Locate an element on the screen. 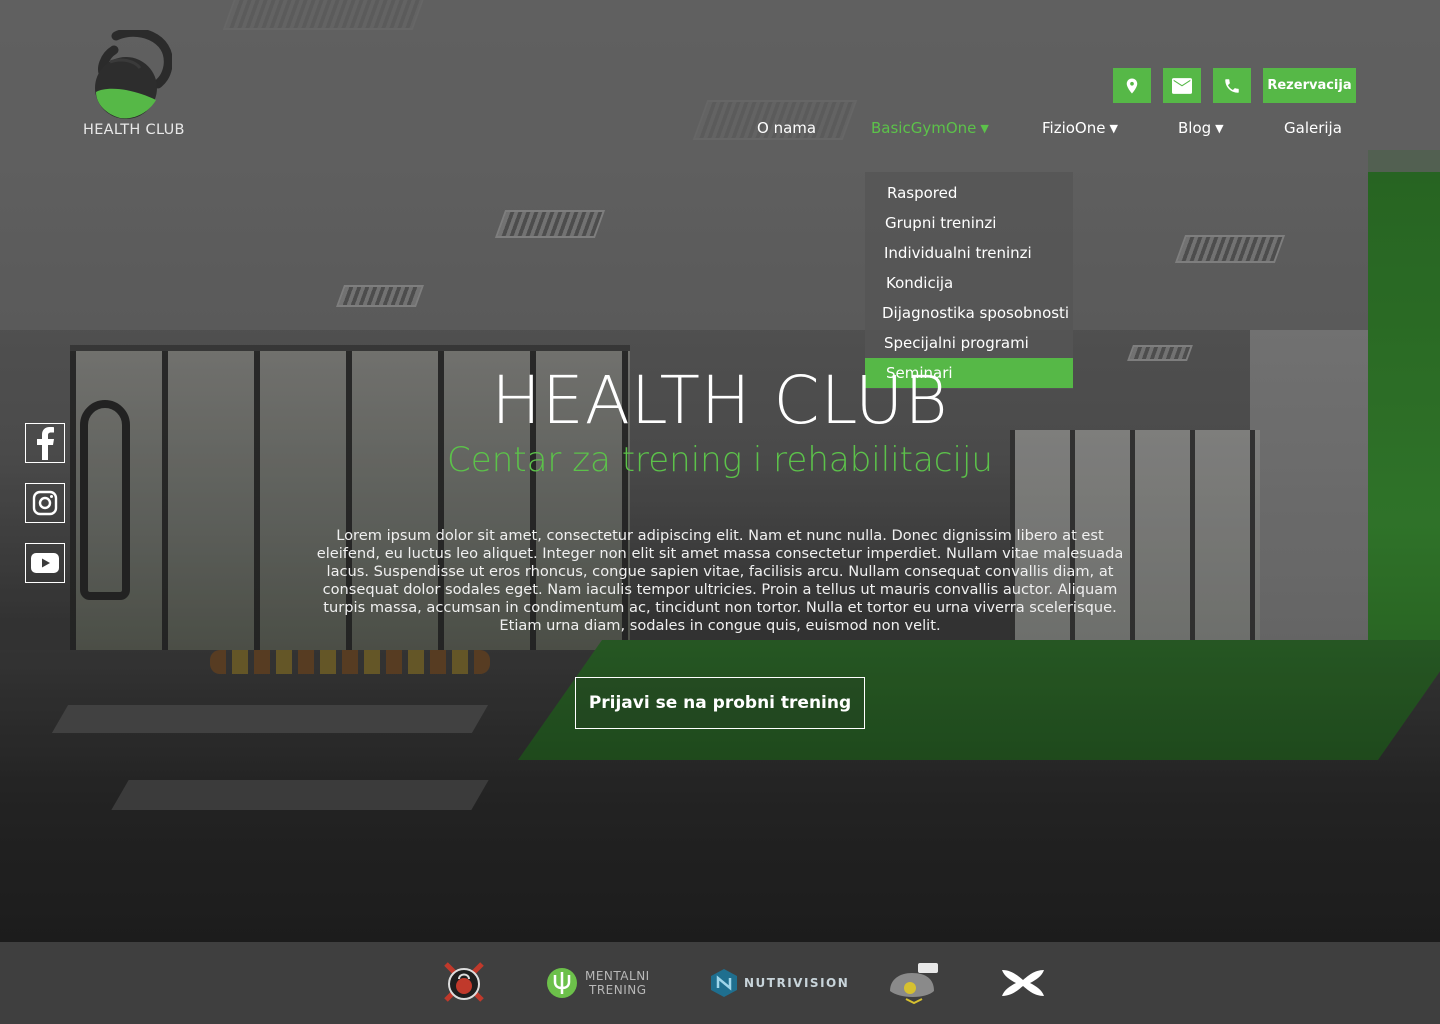 The width and height of the screenshot is (1440, 1024). trening-label: TRENING is located at coordinates (618, 990).